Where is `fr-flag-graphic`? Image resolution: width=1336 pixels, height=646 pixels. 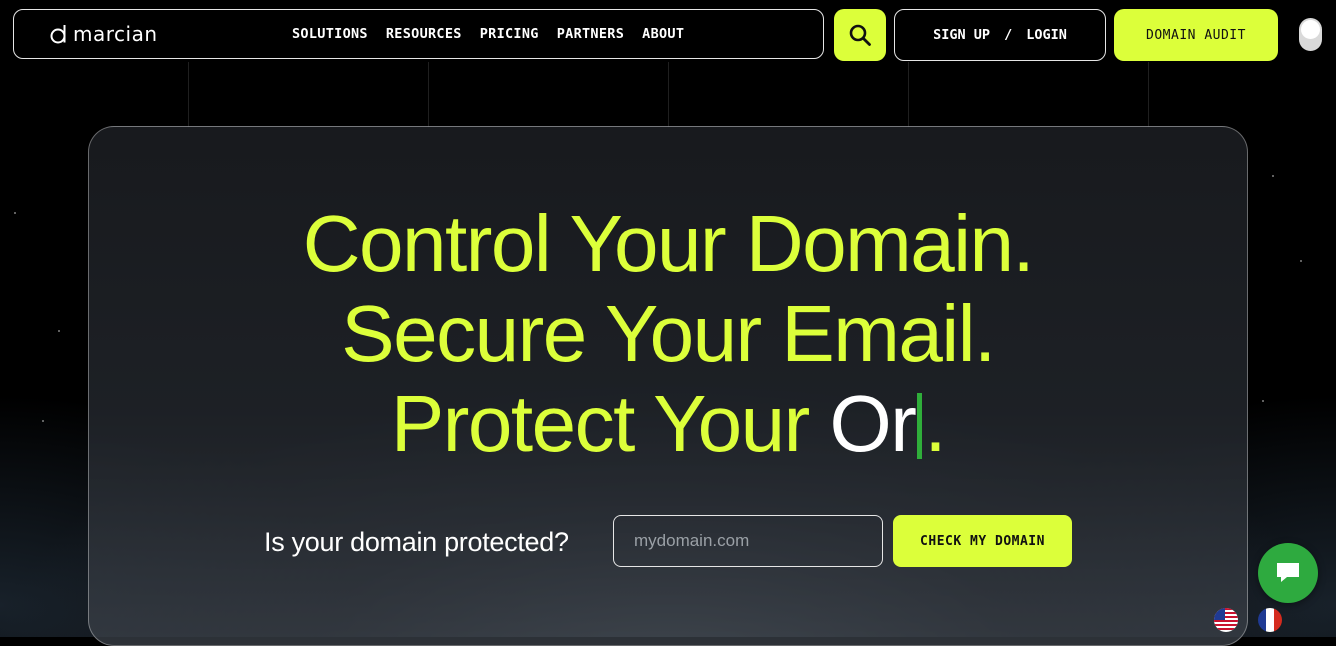
fr-flag-graphic is located at coordinates (1270, 620).